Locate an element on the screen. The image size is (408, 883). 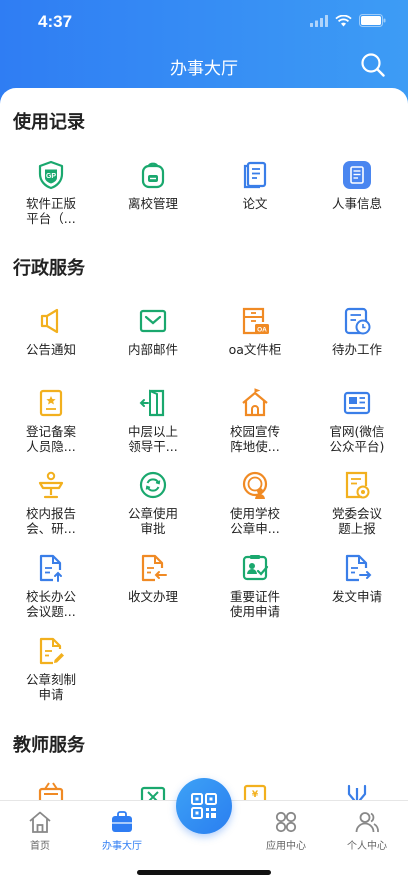
app-send-documents: 发文申请 is located at coordinates (357, 578).